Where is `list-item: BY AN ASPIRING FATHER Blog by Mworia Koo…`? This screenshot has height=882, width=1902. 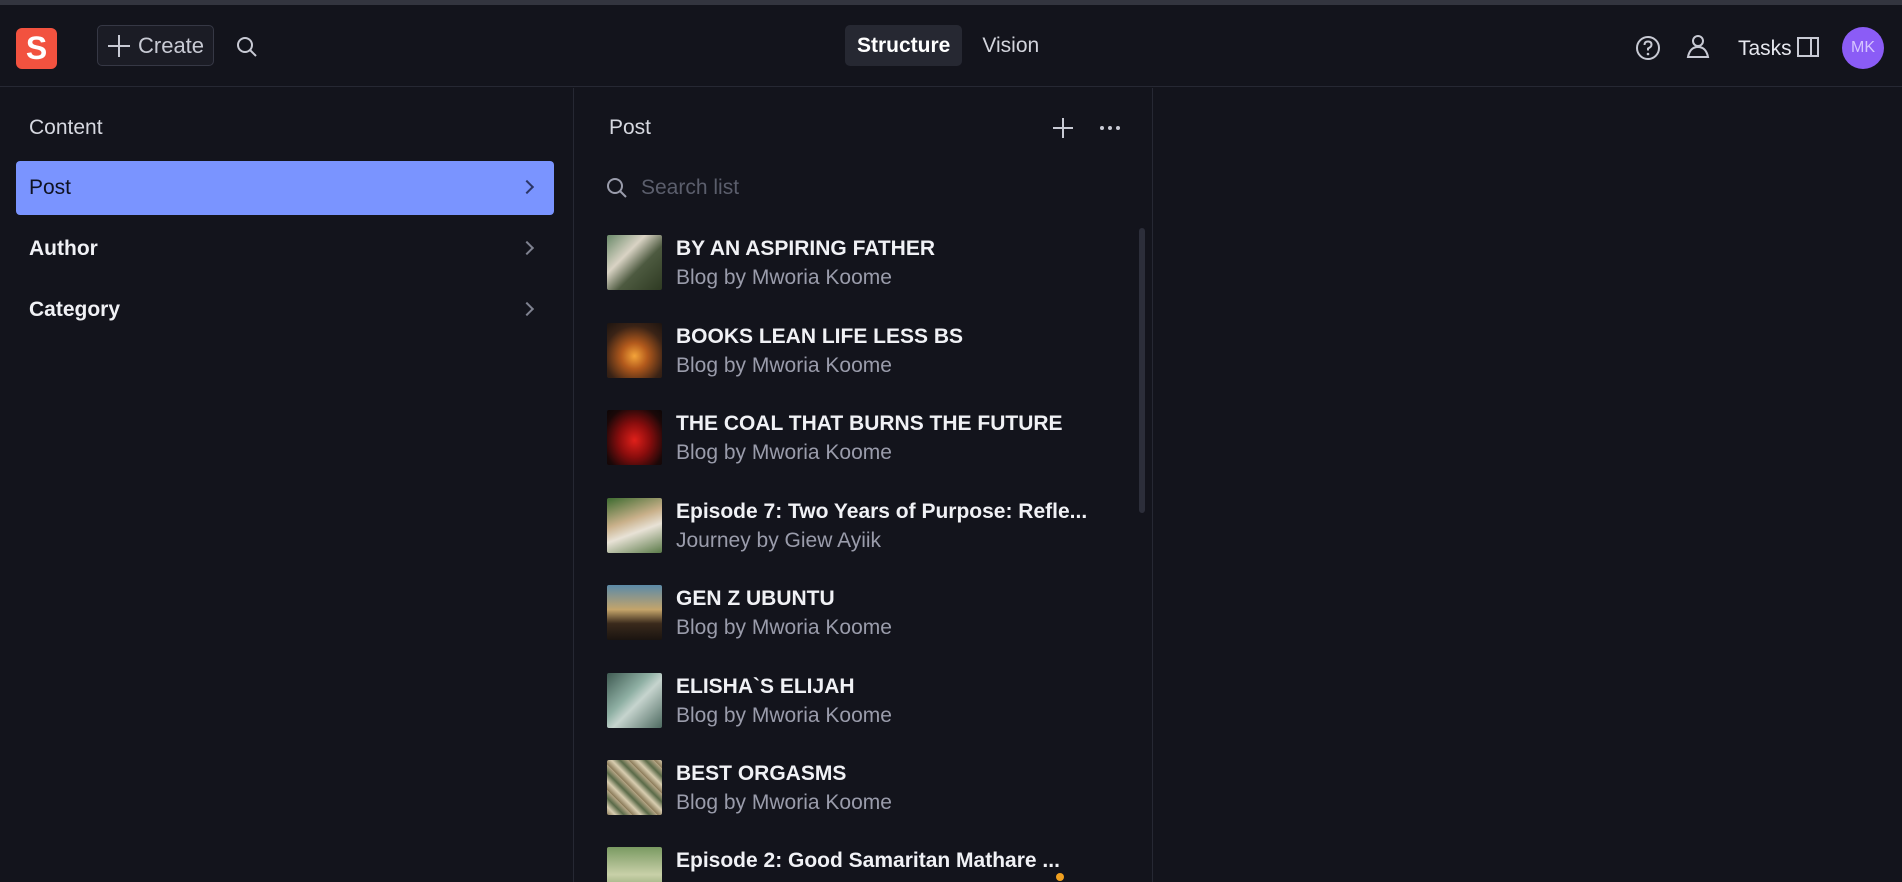 list-item: BY AN ASPIRING FATHER Blog by Mworia Koo… is located at coordinates (867, 270).